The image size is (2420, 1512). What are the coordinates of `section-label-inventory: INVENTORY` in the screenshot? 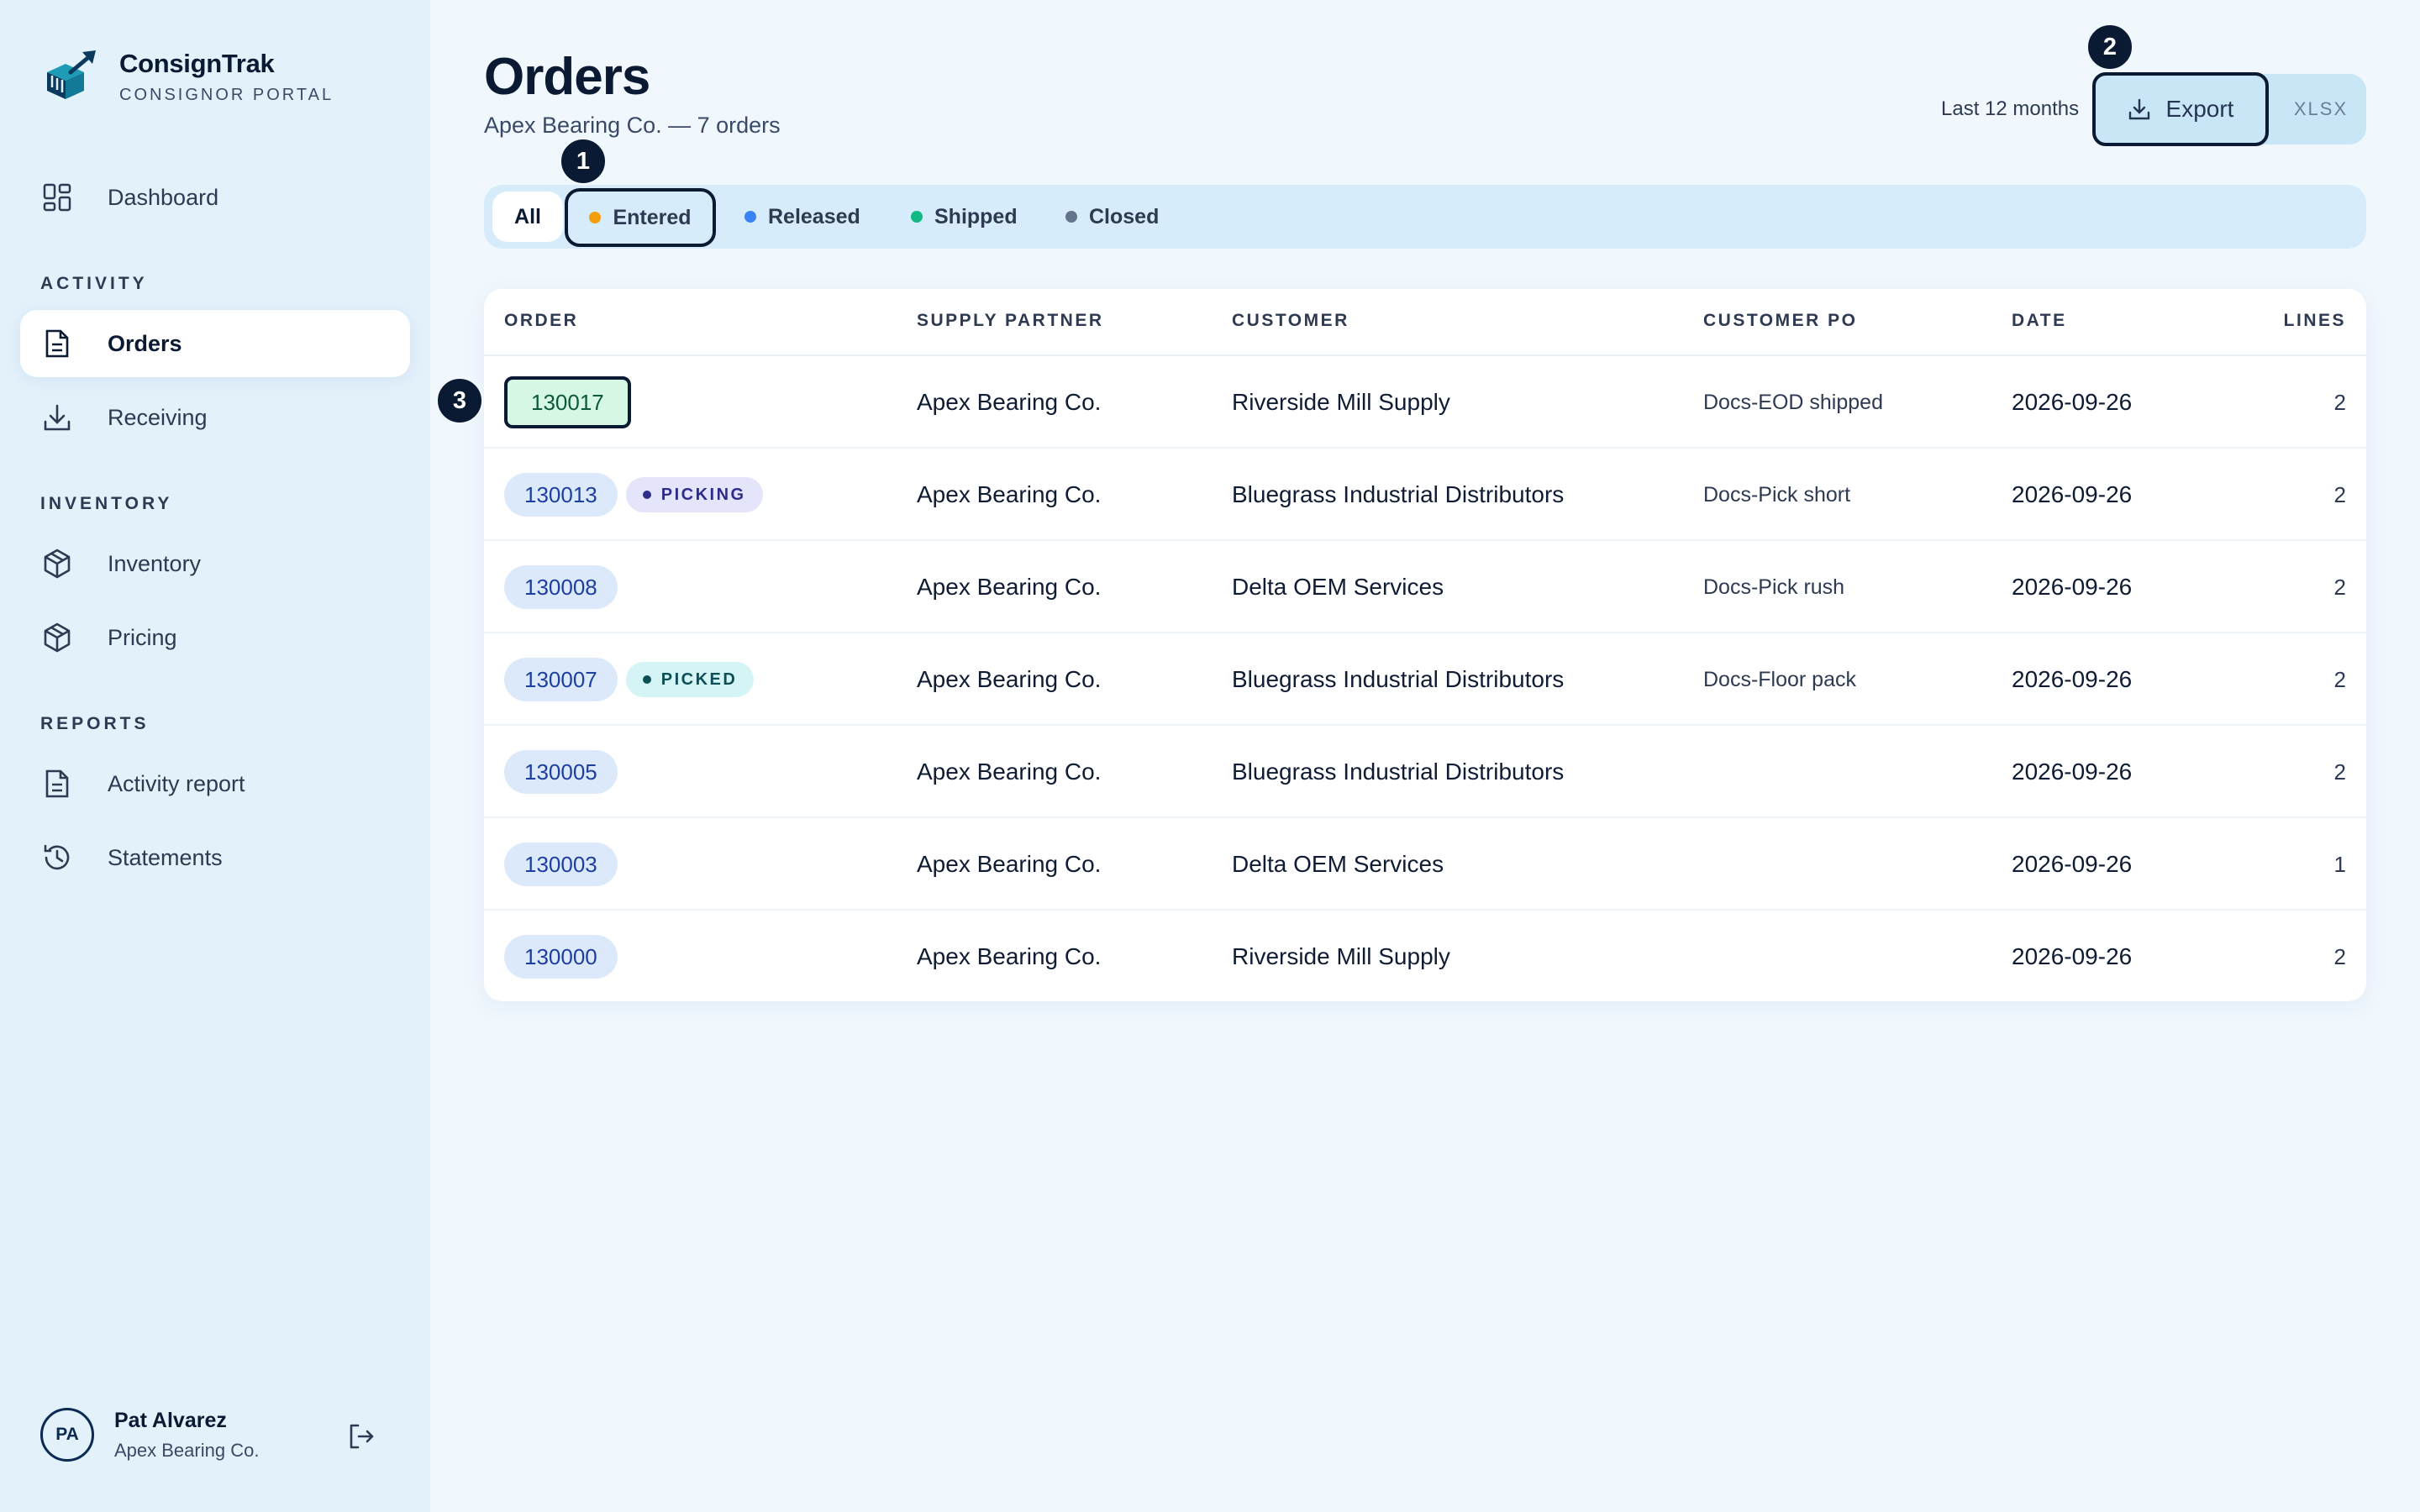 It's located at (107, 503).